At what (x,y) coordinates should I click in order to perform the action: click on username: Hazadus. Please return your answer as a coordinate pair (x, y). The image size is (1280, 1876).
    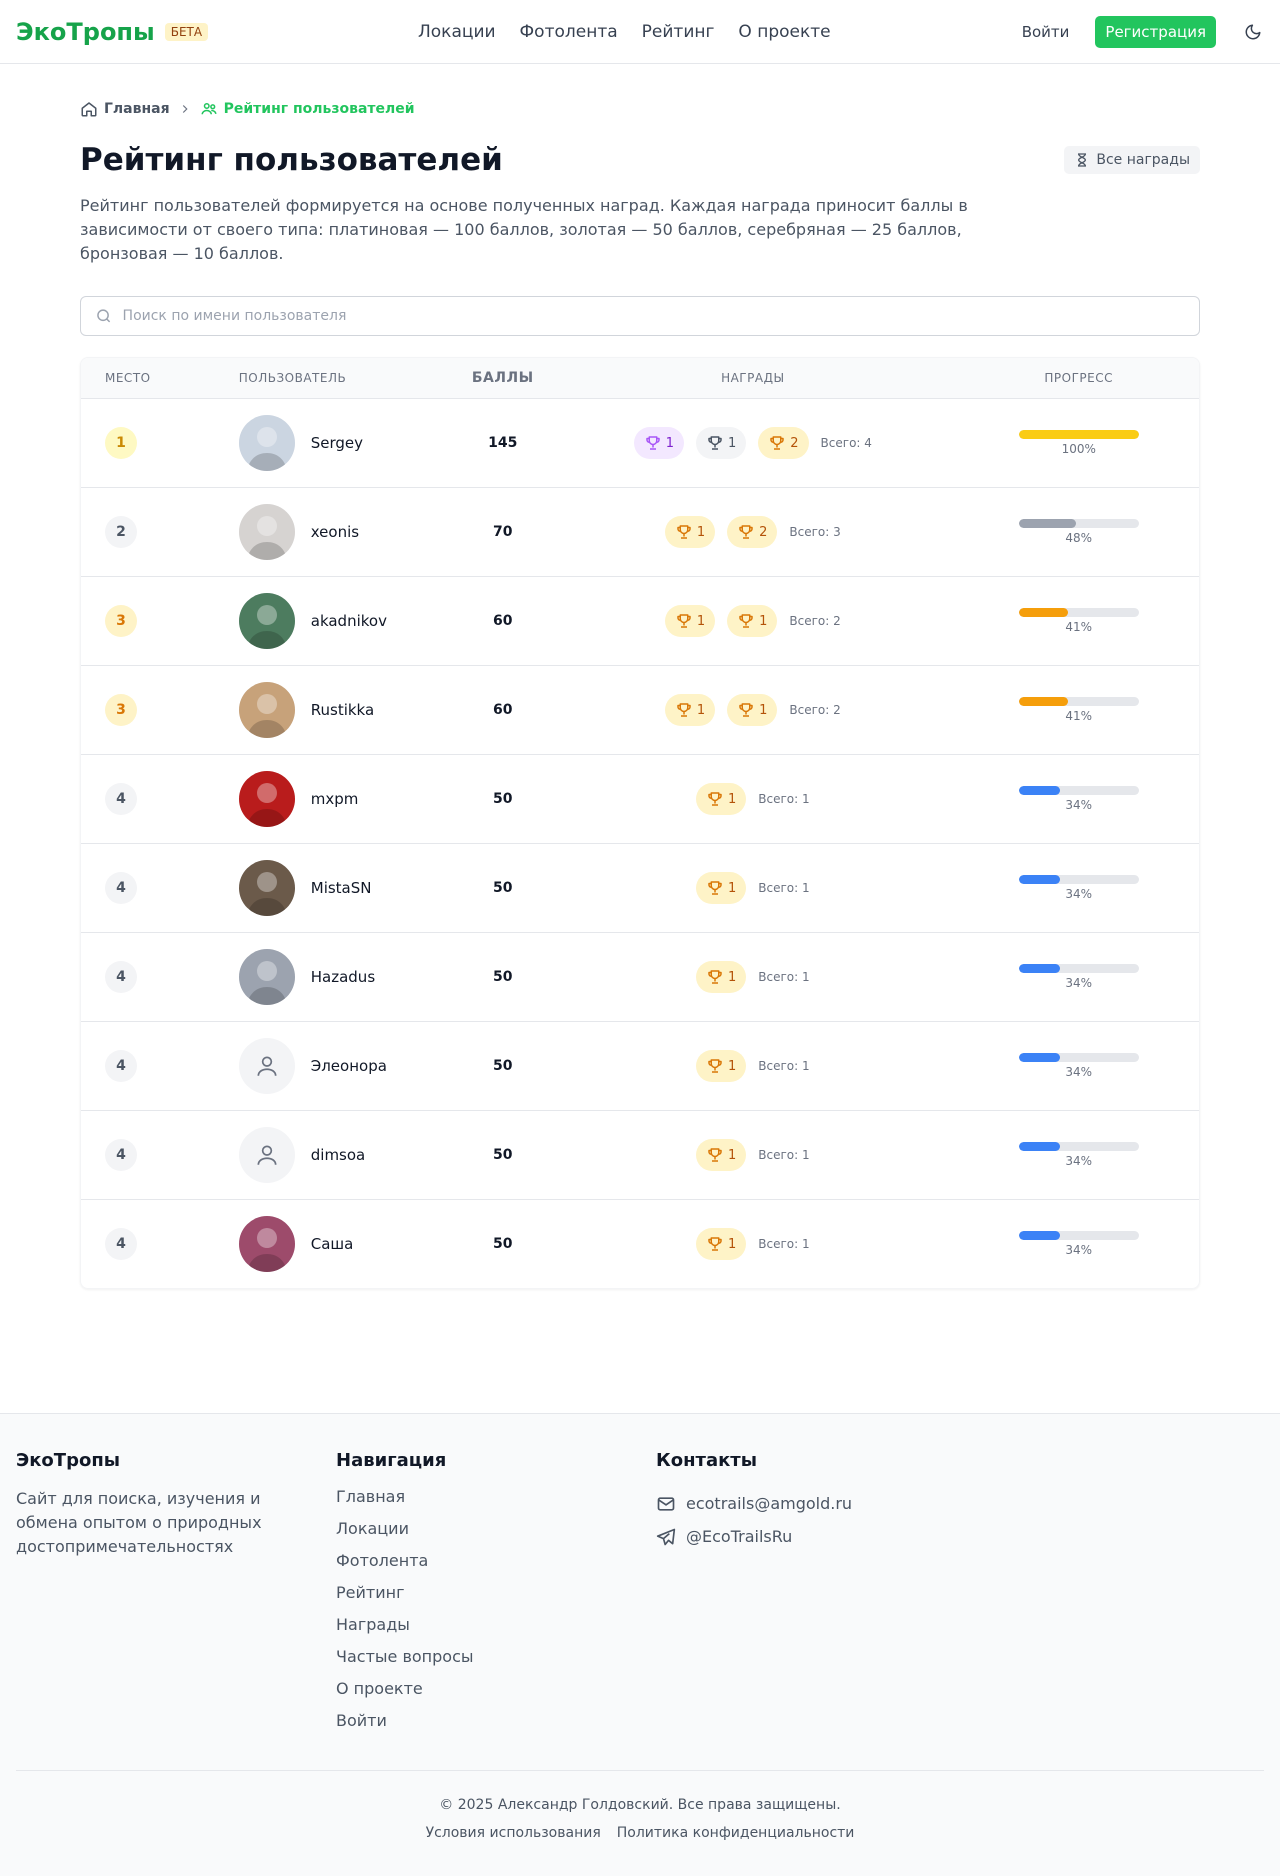
    Looking at the image, I should click on (343, 977).